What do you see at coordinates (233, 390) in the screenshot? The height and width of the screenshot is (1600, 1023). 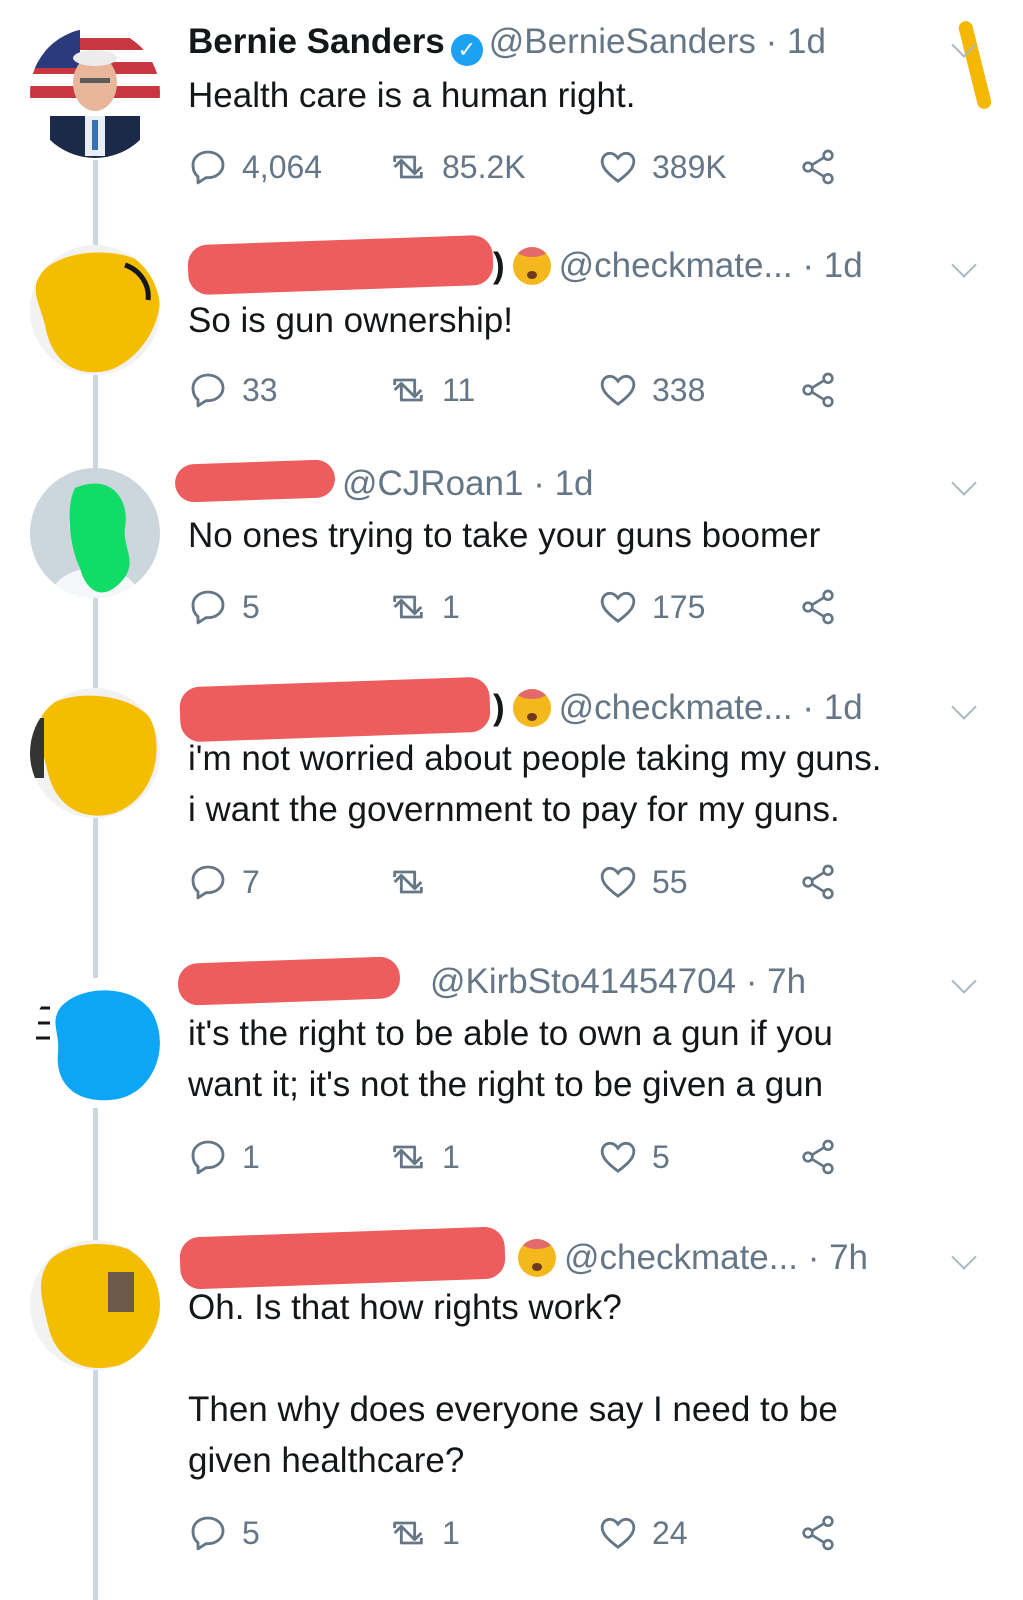 I see `reply-button: 33` at bounding box center [233, 390].